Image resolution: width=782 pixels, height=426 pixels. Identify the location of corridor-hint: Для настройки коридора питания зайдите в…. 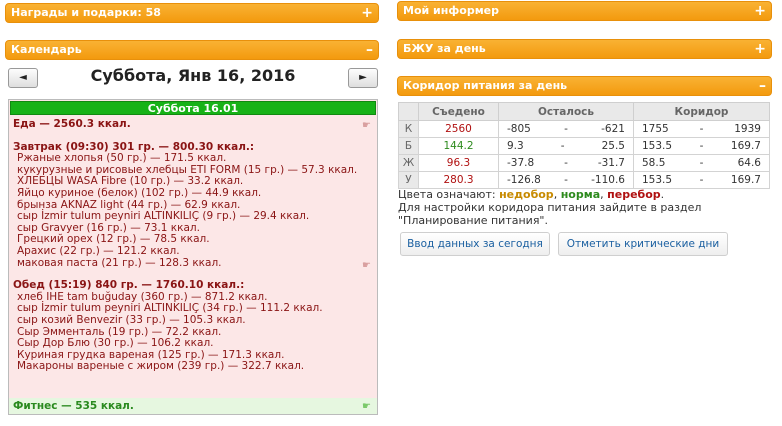
(550, 214).